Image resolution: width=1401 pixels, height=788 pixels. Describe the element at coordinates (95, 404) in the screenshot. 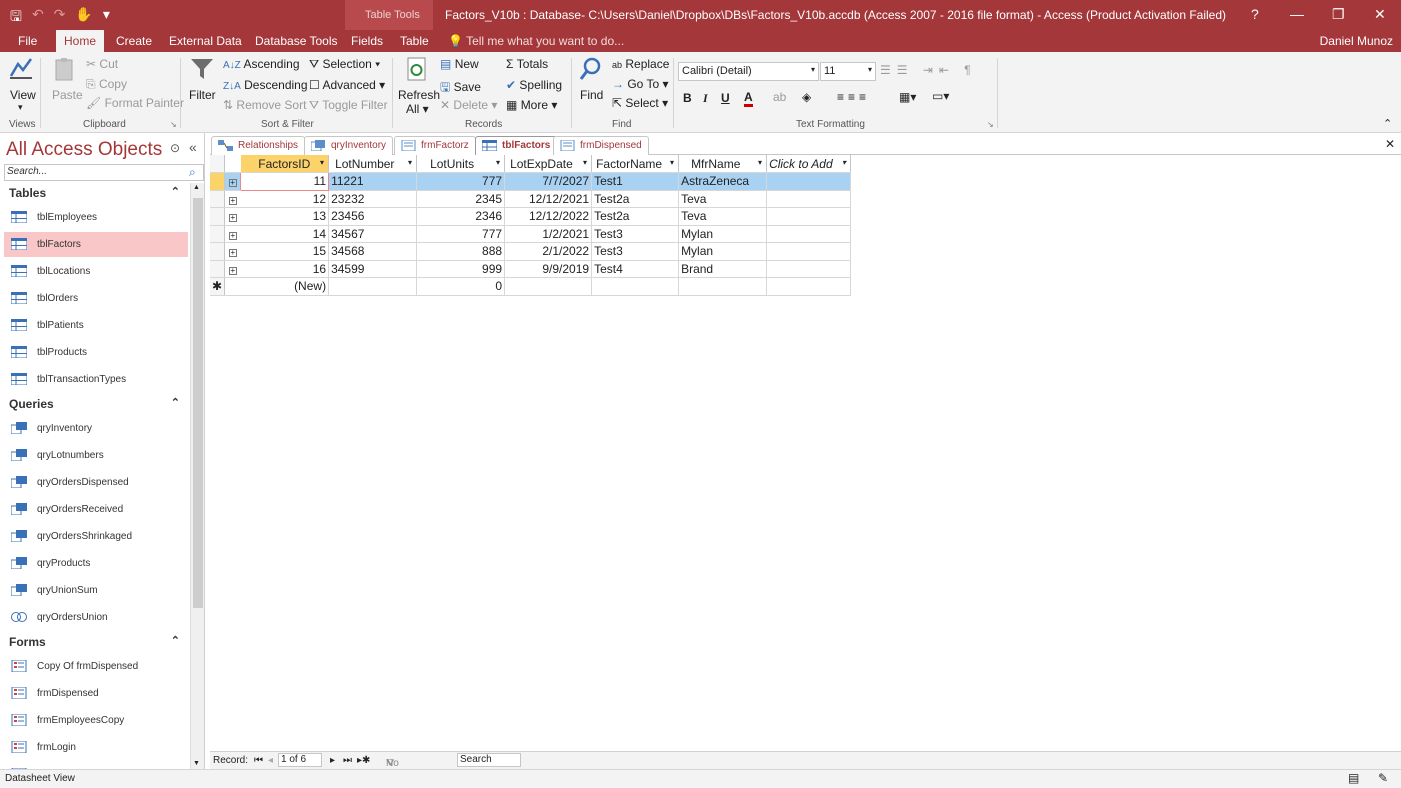

I see `nav-section-queries: Queries ⌃` at that location.